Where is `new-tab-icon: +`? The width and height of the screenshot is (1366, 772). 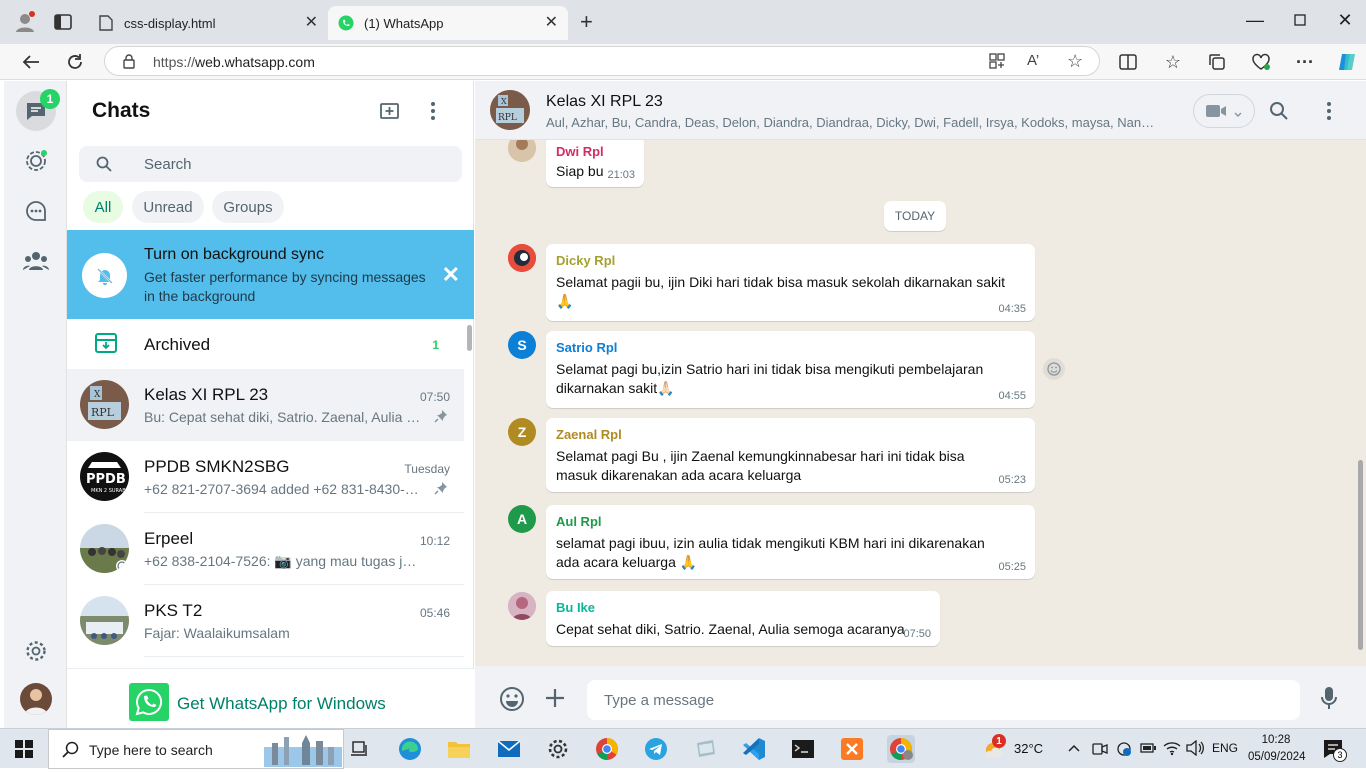 new-tab-icon: + is located at coordinates (586, 22).